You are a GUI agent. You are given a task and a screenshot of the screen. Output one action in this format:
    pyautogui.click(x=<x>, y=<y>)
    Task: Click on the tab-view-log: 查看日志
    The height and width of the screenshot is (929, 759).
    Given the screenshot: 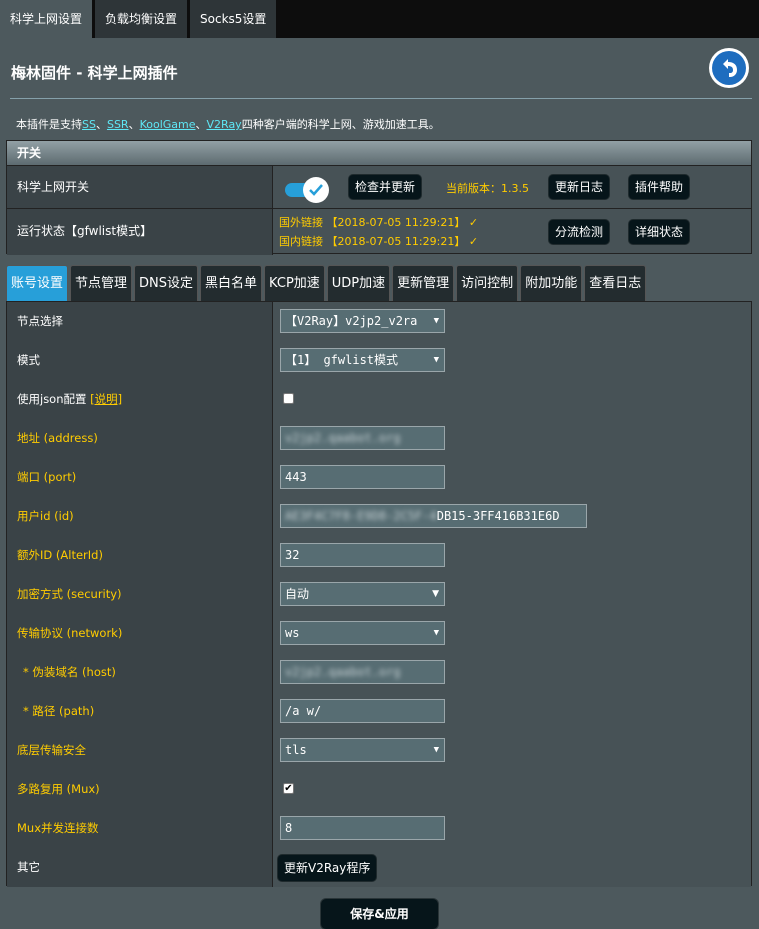 What is the action you would take?
    pyautogui.click(x=615, y=283)
    